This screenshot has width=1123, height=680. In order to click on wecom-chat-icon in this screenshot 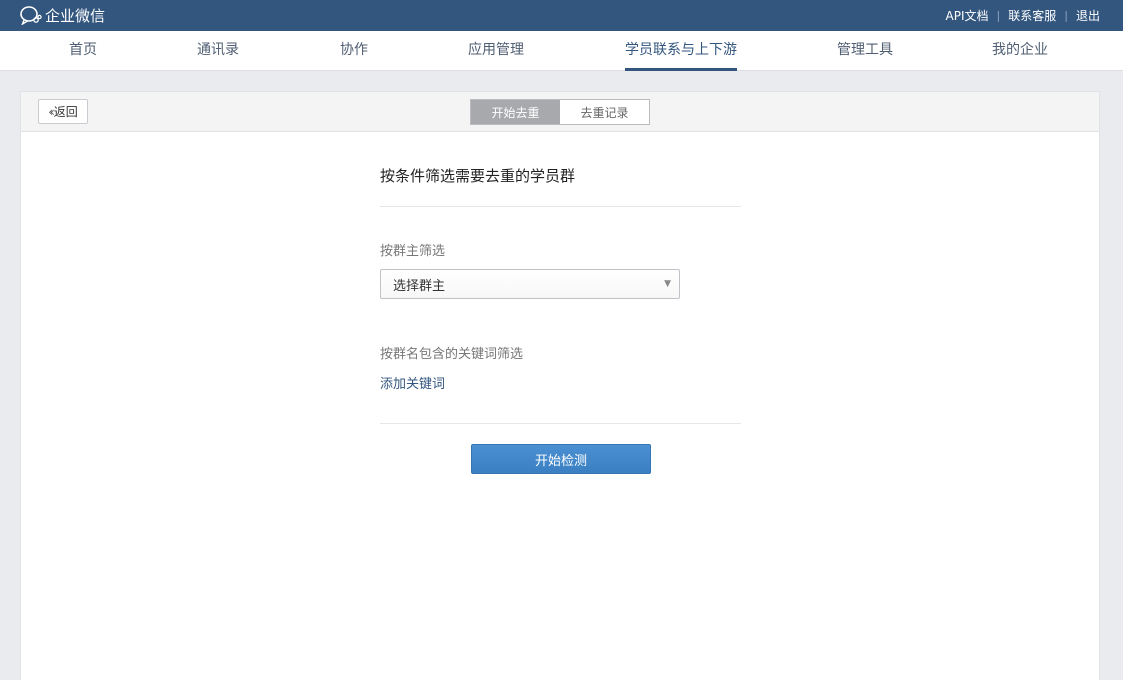, I will do `click(31, 15)`.